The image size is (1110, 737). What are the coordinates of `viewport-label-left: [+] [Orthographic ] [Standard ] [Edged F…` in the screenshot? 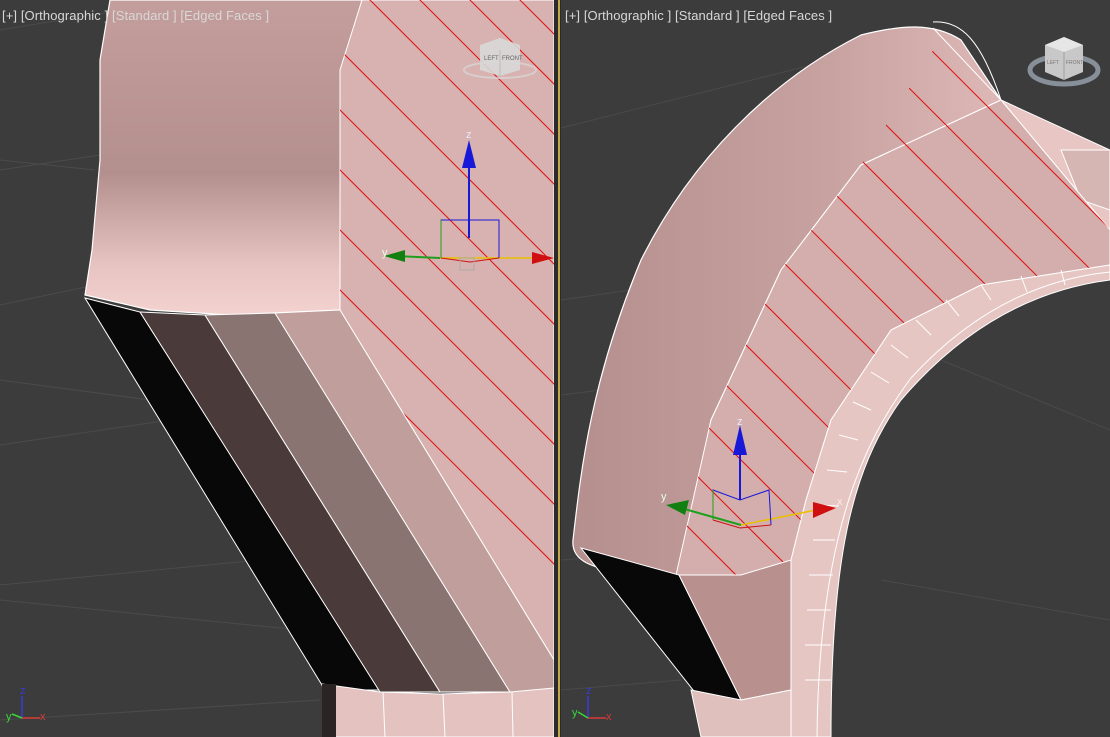 It's located at (135, 15).